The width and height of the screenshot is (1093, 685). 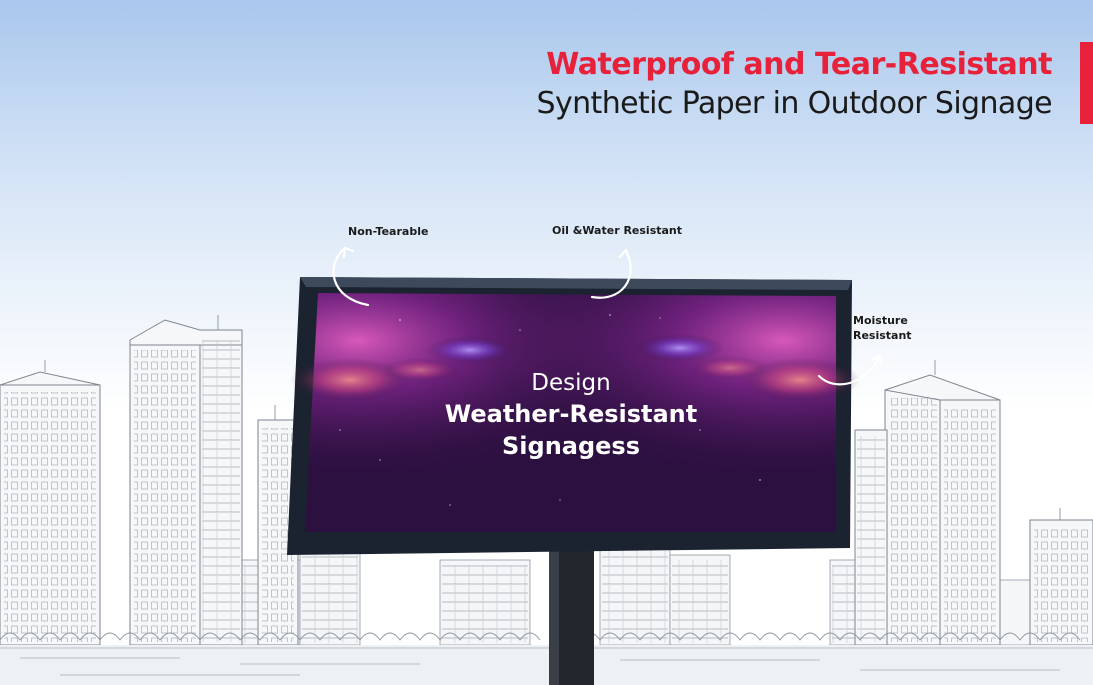 What do you see at coordinates (617, 230) in the screenshot?
I see `callout-oil-water-resistant: Oil &Water Resistant` at bounding box center [617, 230].